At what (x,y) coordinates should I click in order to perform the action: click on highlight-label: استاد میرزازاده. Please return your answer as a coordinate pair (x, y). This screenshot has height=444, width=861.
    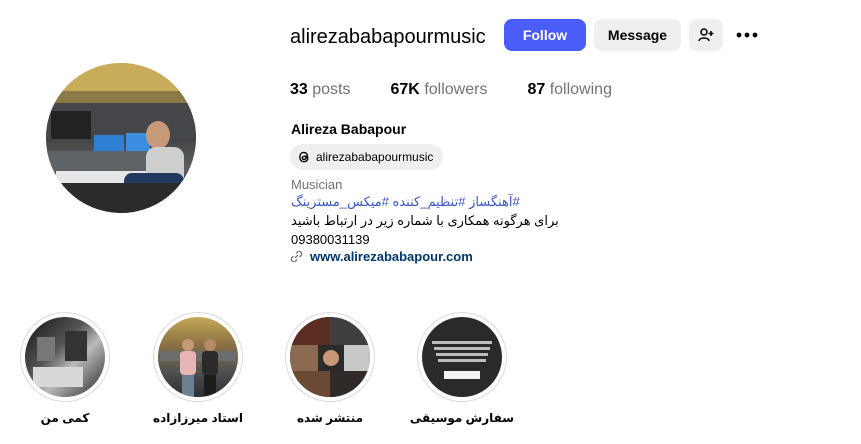
    Looking at the image, I should click on (198, 418).